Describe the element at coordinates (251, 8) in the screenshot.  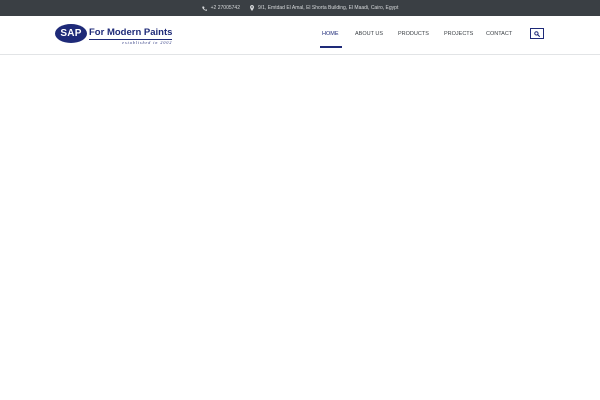
I see `map-pin-icon` at that location.